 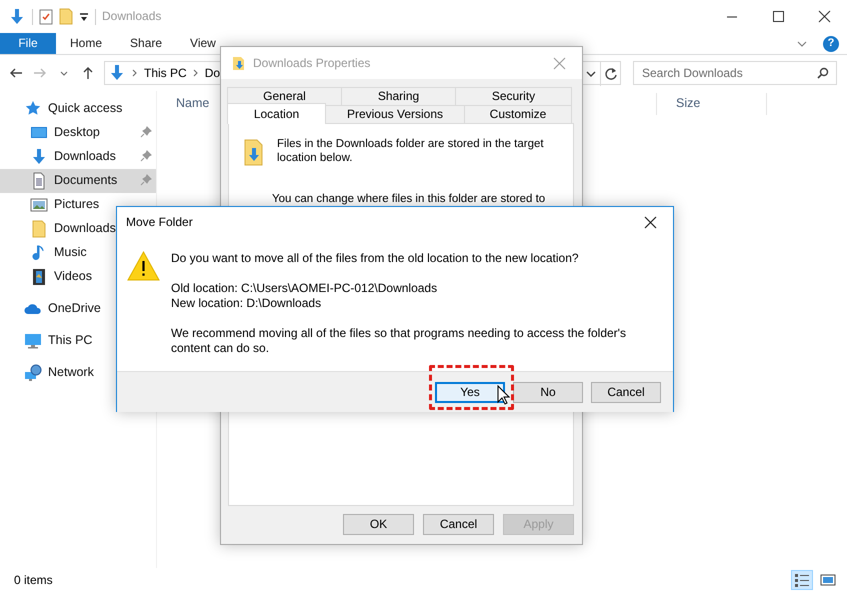 What do you see at coordinates (548, 392) in the screenshot?
I see `dialog-button: No` at bounding box center [548, 392].